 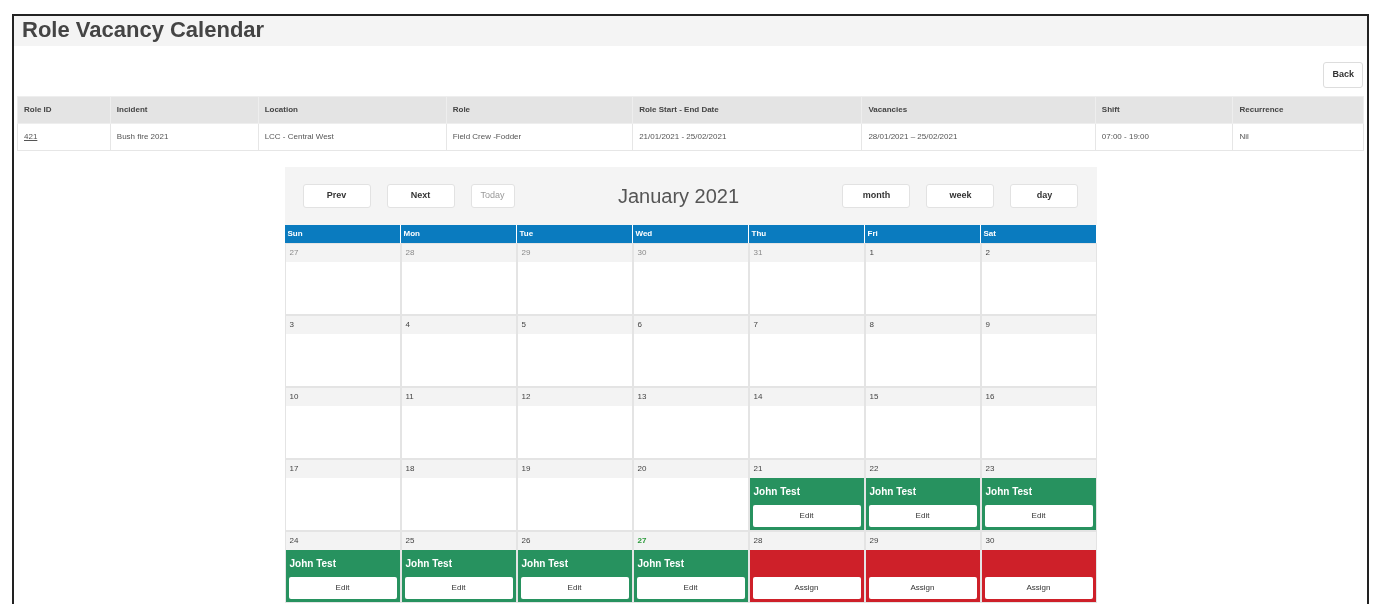 I want to click on day-number: 6, so click(x=690, y=324).